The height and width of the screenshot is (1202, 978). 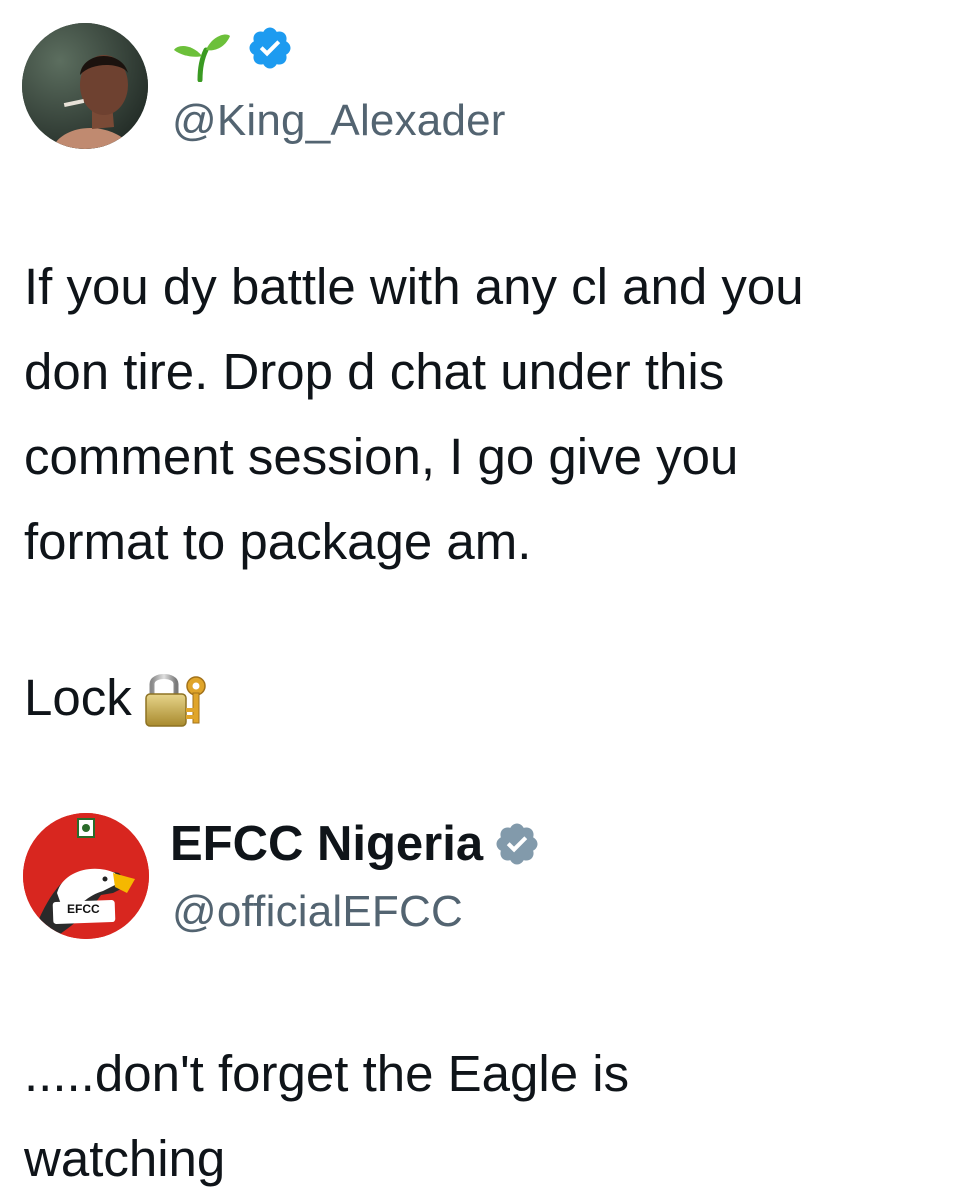 What do you see at coordinates (202, 56) in the screenshot?
I see `seedling-icon` at bounding box center [202, 56].